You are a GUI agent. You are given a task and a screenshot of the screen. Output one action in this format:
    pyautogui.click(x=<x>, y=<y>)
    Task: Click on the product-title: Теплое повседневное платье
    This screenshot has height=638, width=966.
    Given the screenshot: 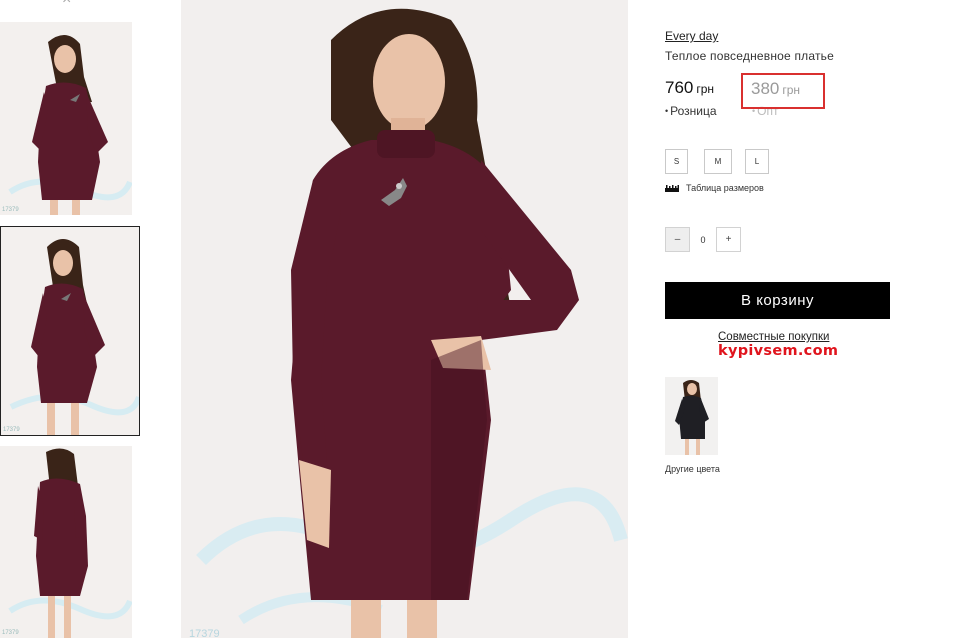 What is the action you would take?
    pyautogui.click(x=749, y=56)
    